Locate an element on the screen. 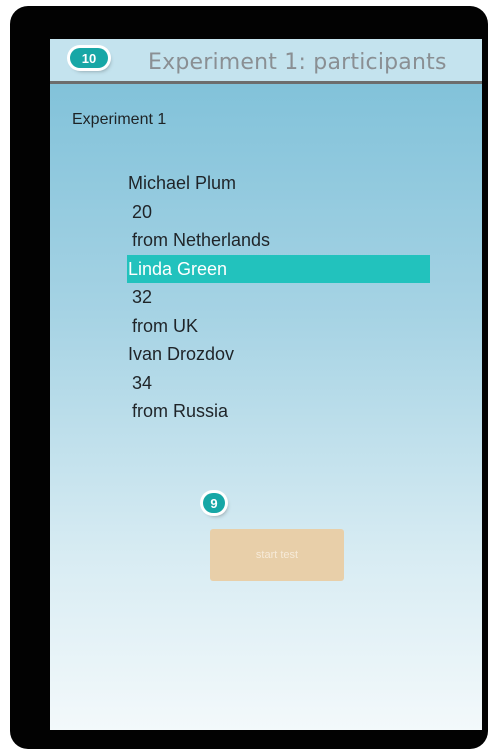 This screenshot has height=749, width=488. participant-name-2: Ivan Drozdov is located at coordinates (278, 354).